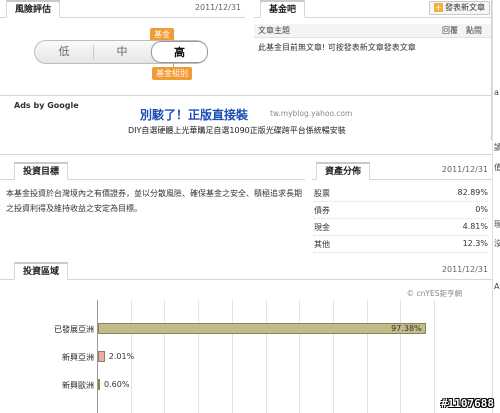 This screenshot has width=500, height=413. I want to click on objective-title: 投資目標, so click(41, 171).